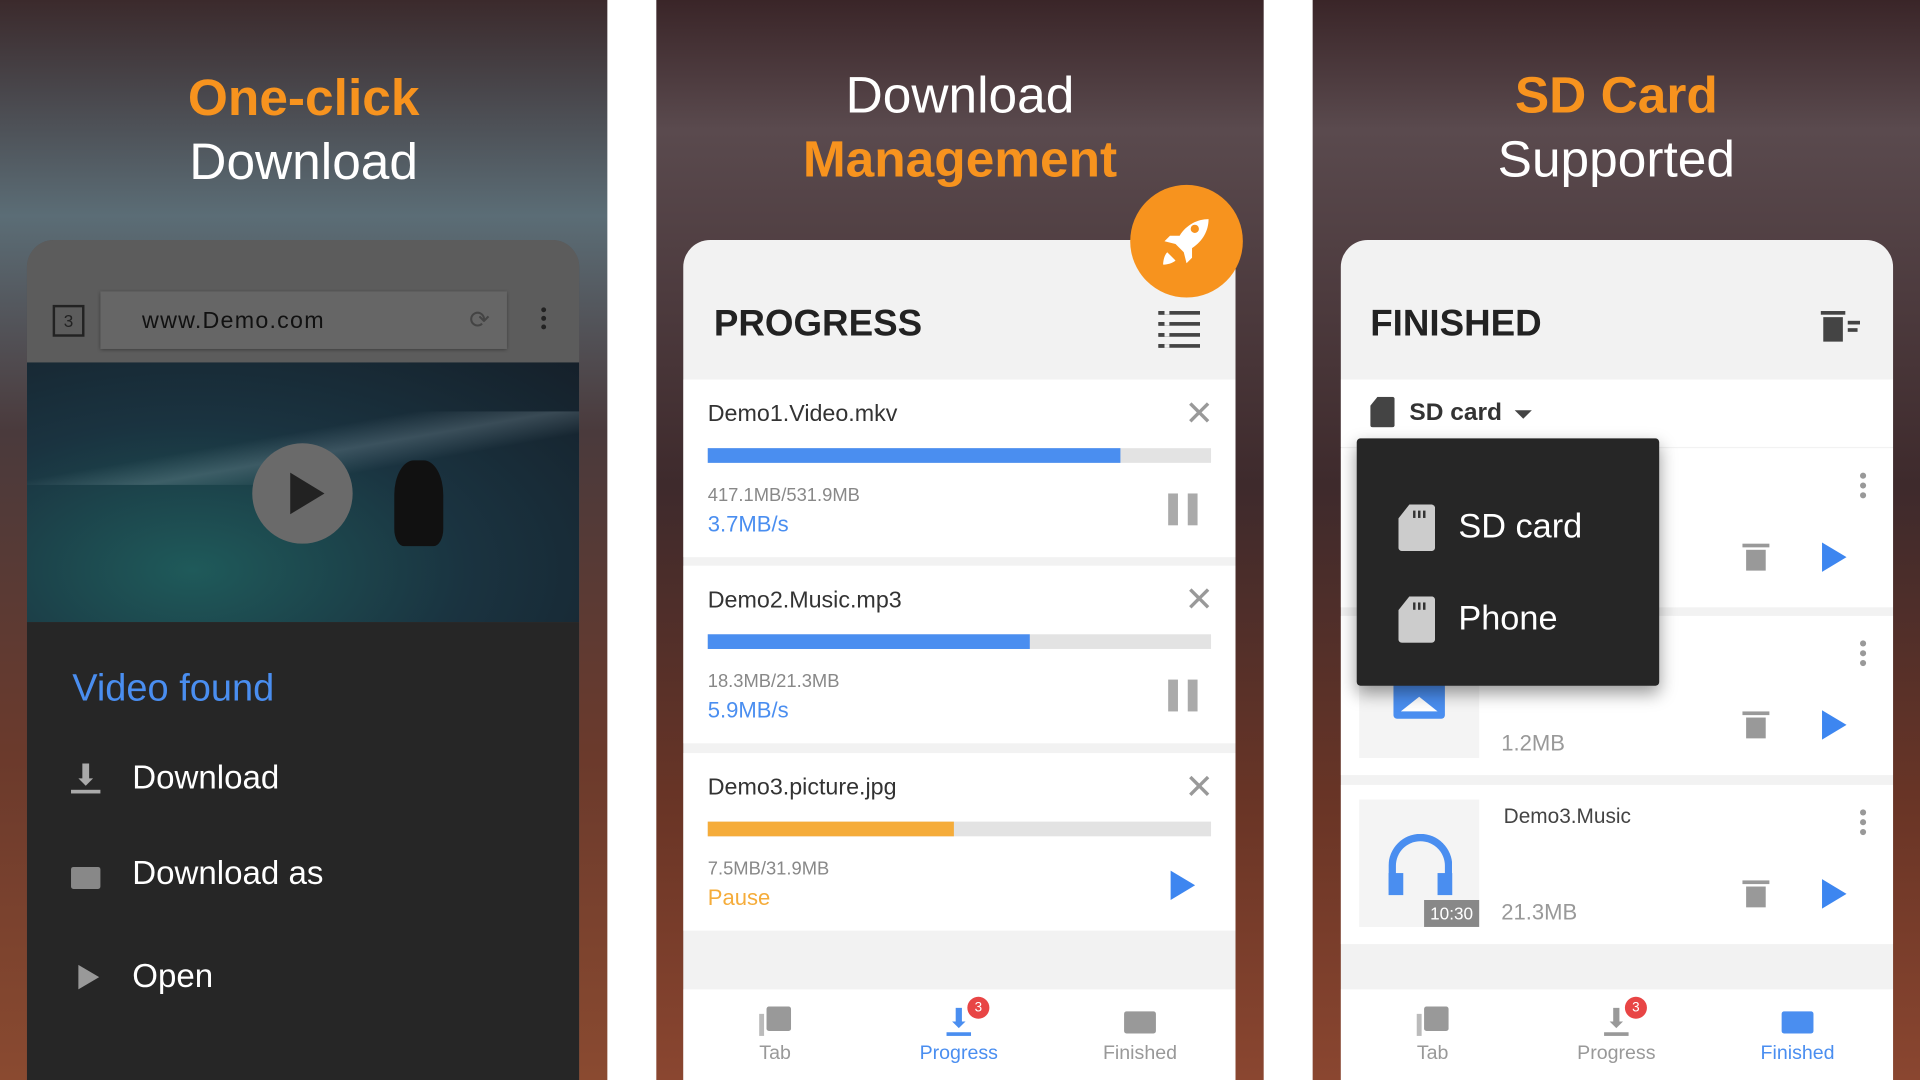 The image size is (1920, 1080). I want to click on download-icon: ⬇, so click(86, 777).